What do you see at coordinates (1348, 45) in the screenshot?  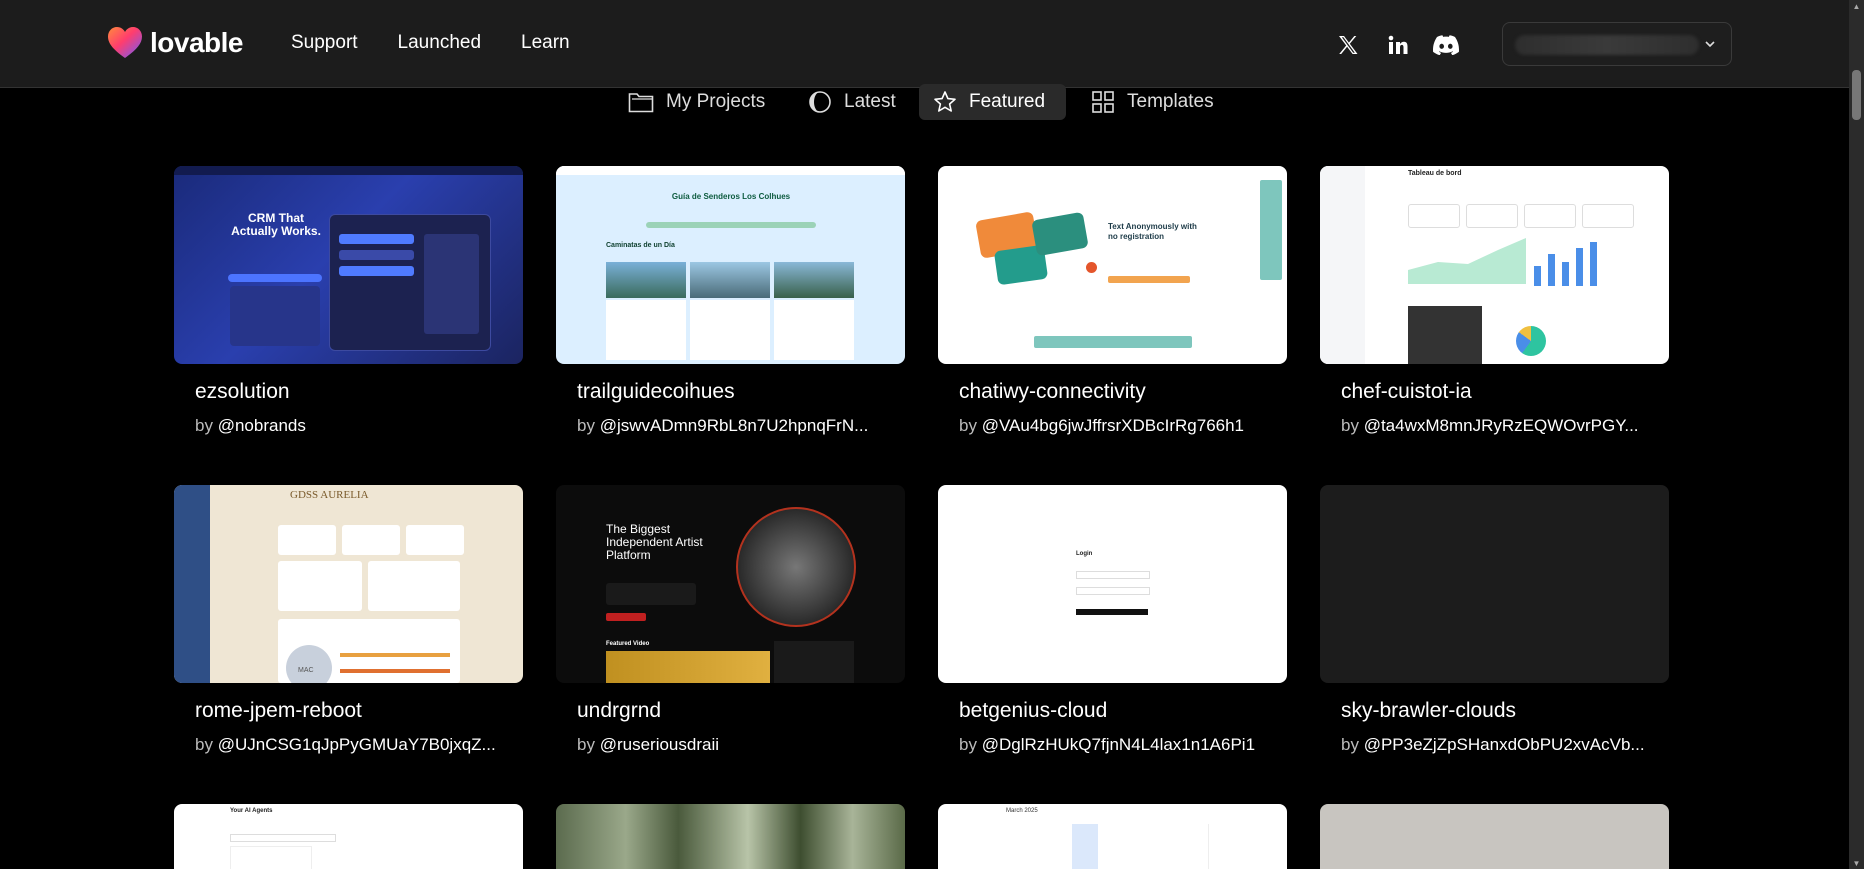 I see `x-twitter-icon` at bounding box center [1348, 45].